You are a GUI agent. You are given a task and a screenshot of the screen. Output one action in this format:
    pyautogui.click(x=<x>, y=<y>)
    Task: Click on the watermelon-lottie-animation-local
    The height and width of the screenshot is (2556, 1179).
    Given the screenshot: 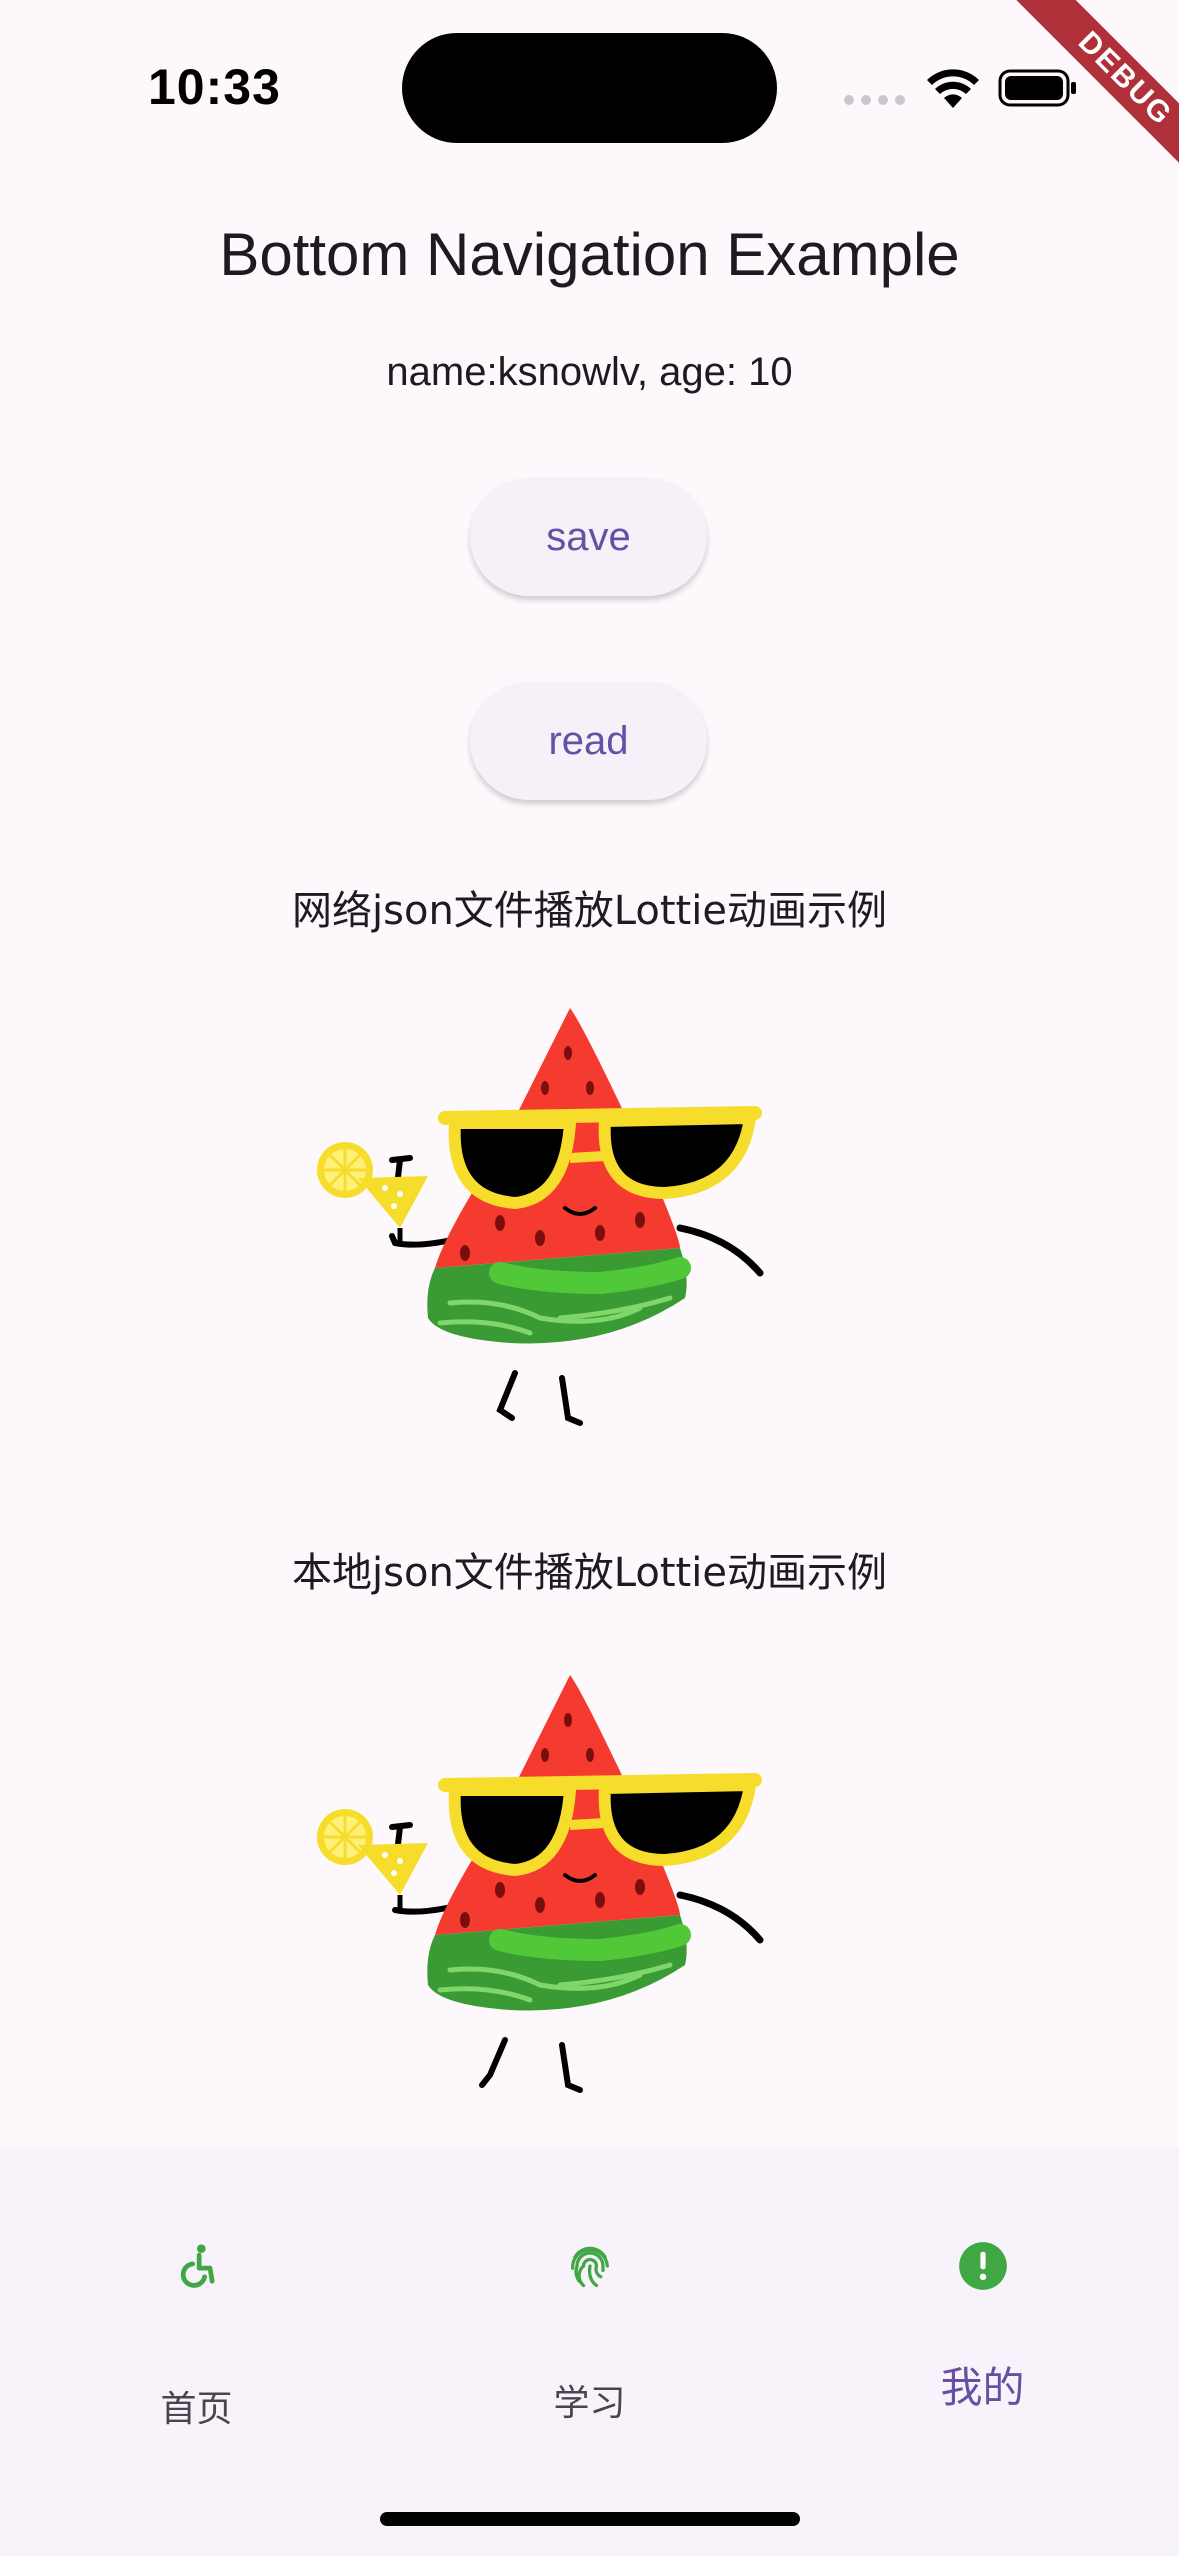 What is the action you would take?
    pyautogui.click(x=540, y=1884)
    